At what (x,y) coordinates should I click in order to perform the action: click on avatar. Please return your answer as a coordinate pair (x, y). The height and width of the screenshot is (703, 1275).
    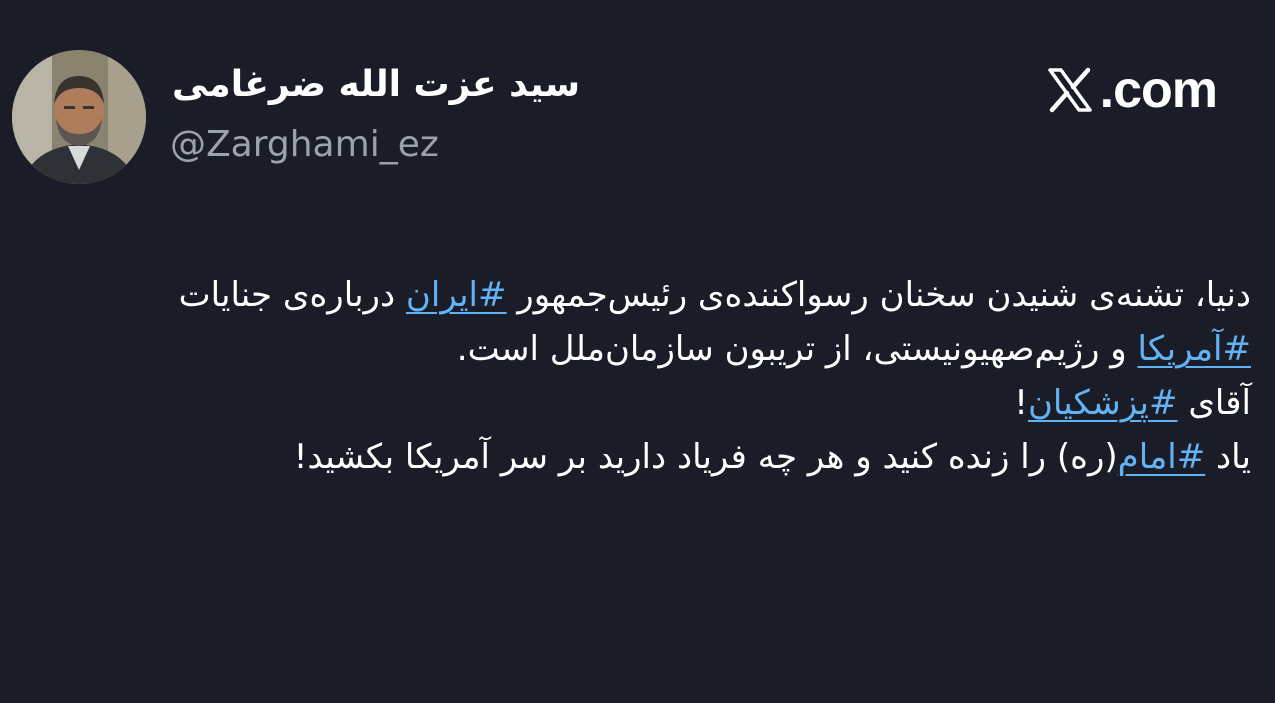
    Looking at the image, I should click on (79, 117).